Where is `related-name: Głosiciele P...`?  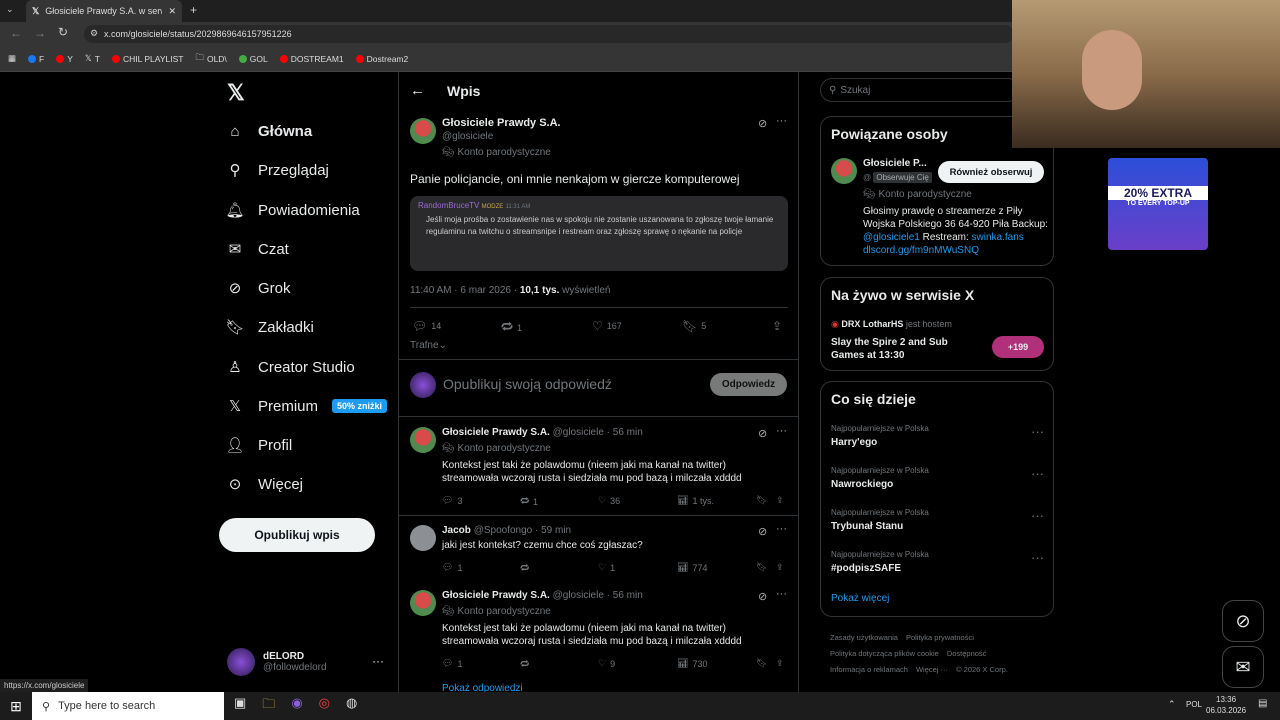 related-name: Głosiciele P... is located at coordinates (895, 163).